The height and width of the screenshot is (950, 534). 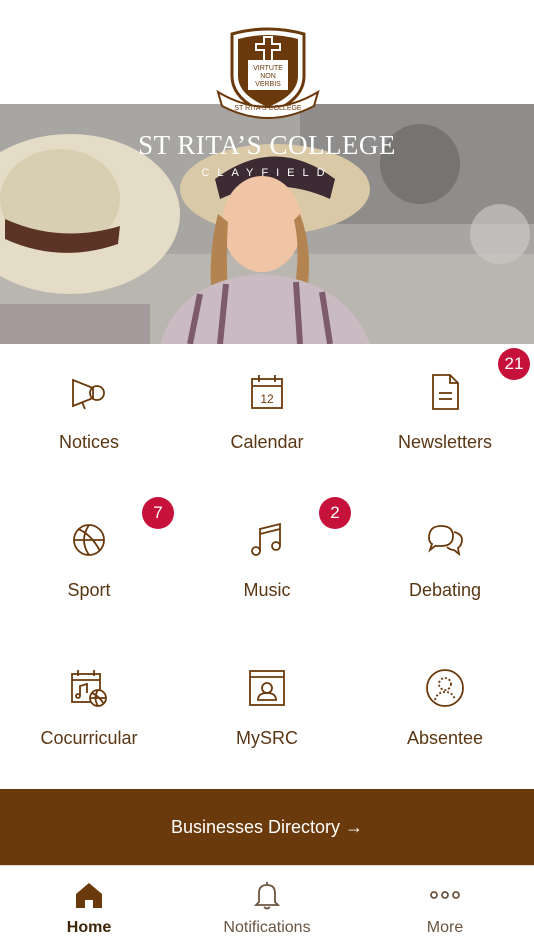 What do you see at coordinates (89, 688) in the screenshot?
I see `cocurricular-calendar-icon` at bounding box center [89, 688].